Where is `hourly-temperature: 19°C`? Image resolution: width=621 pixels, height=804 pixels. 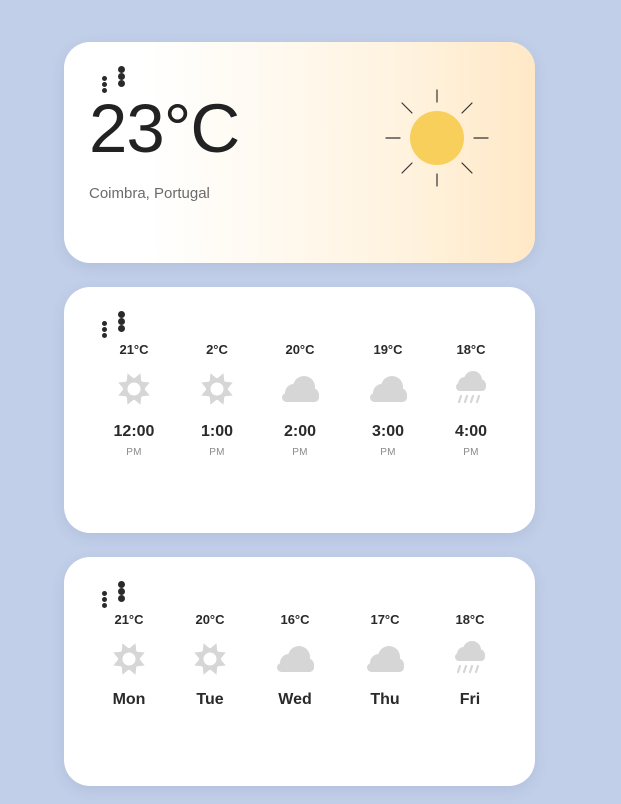 hourly-temperature: 19°C is located at coordinates (388, 349).